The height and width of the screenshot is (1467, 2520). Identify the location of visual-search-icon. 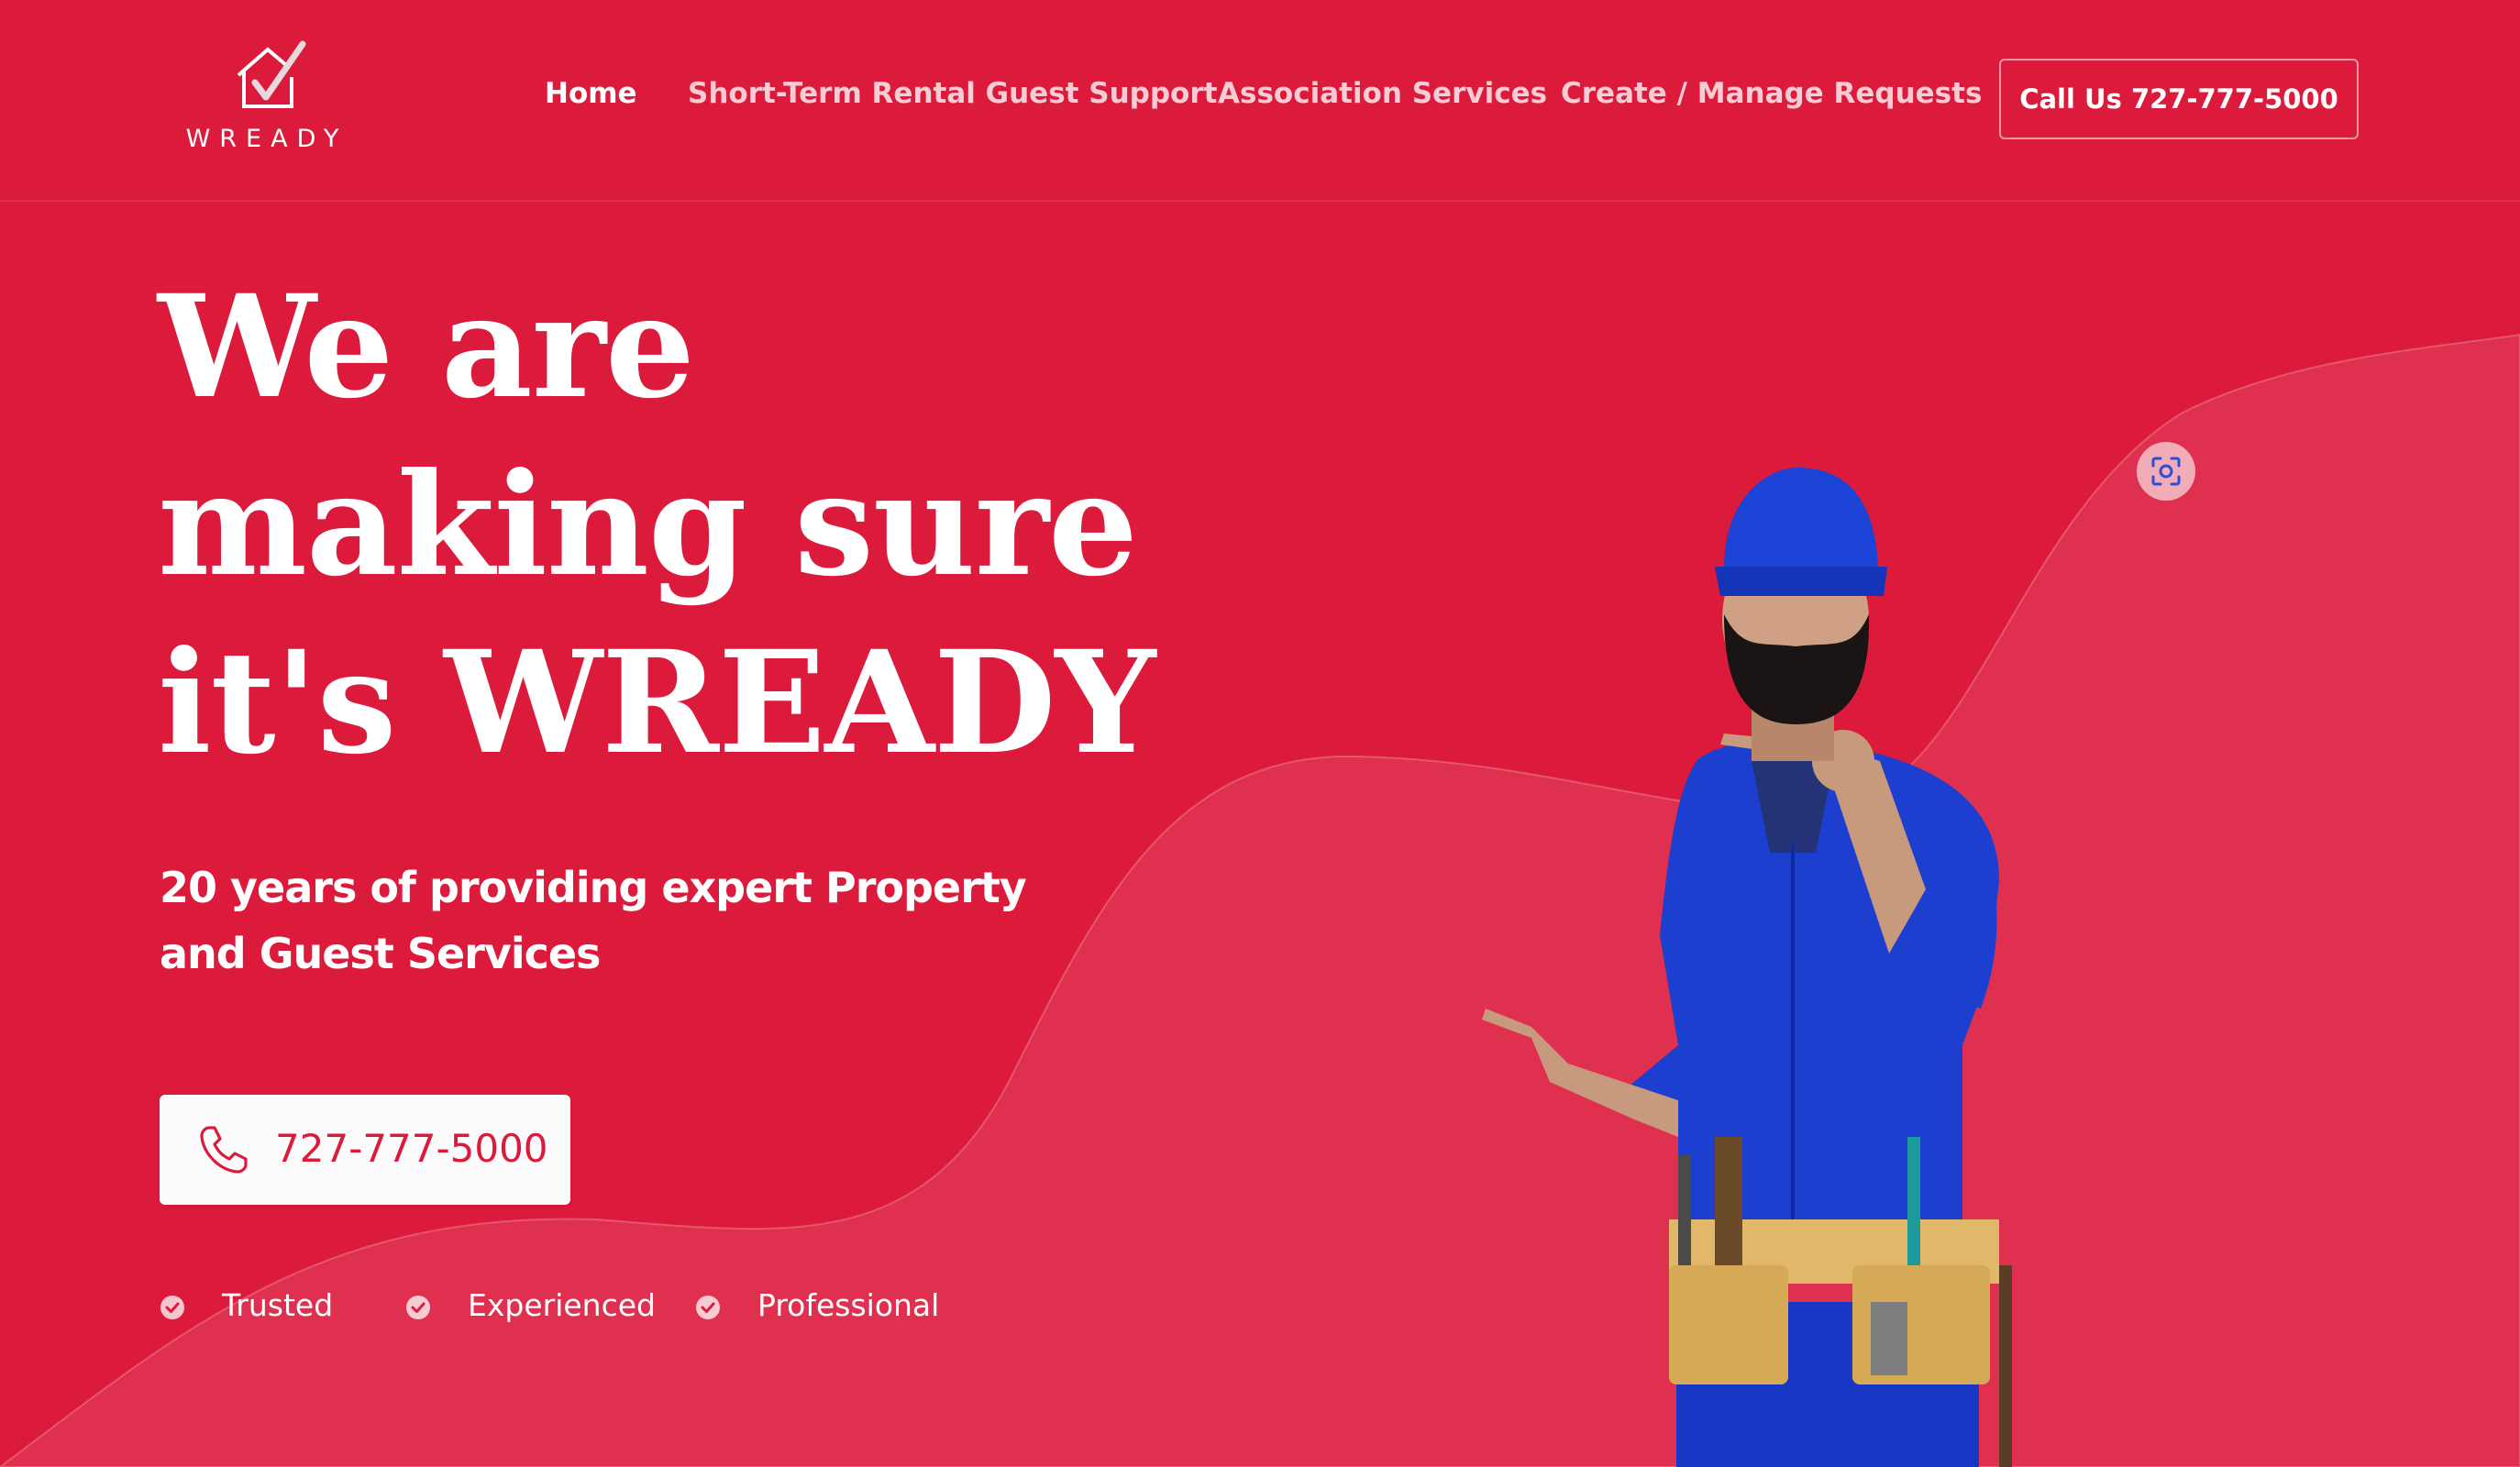
(2166, 472).